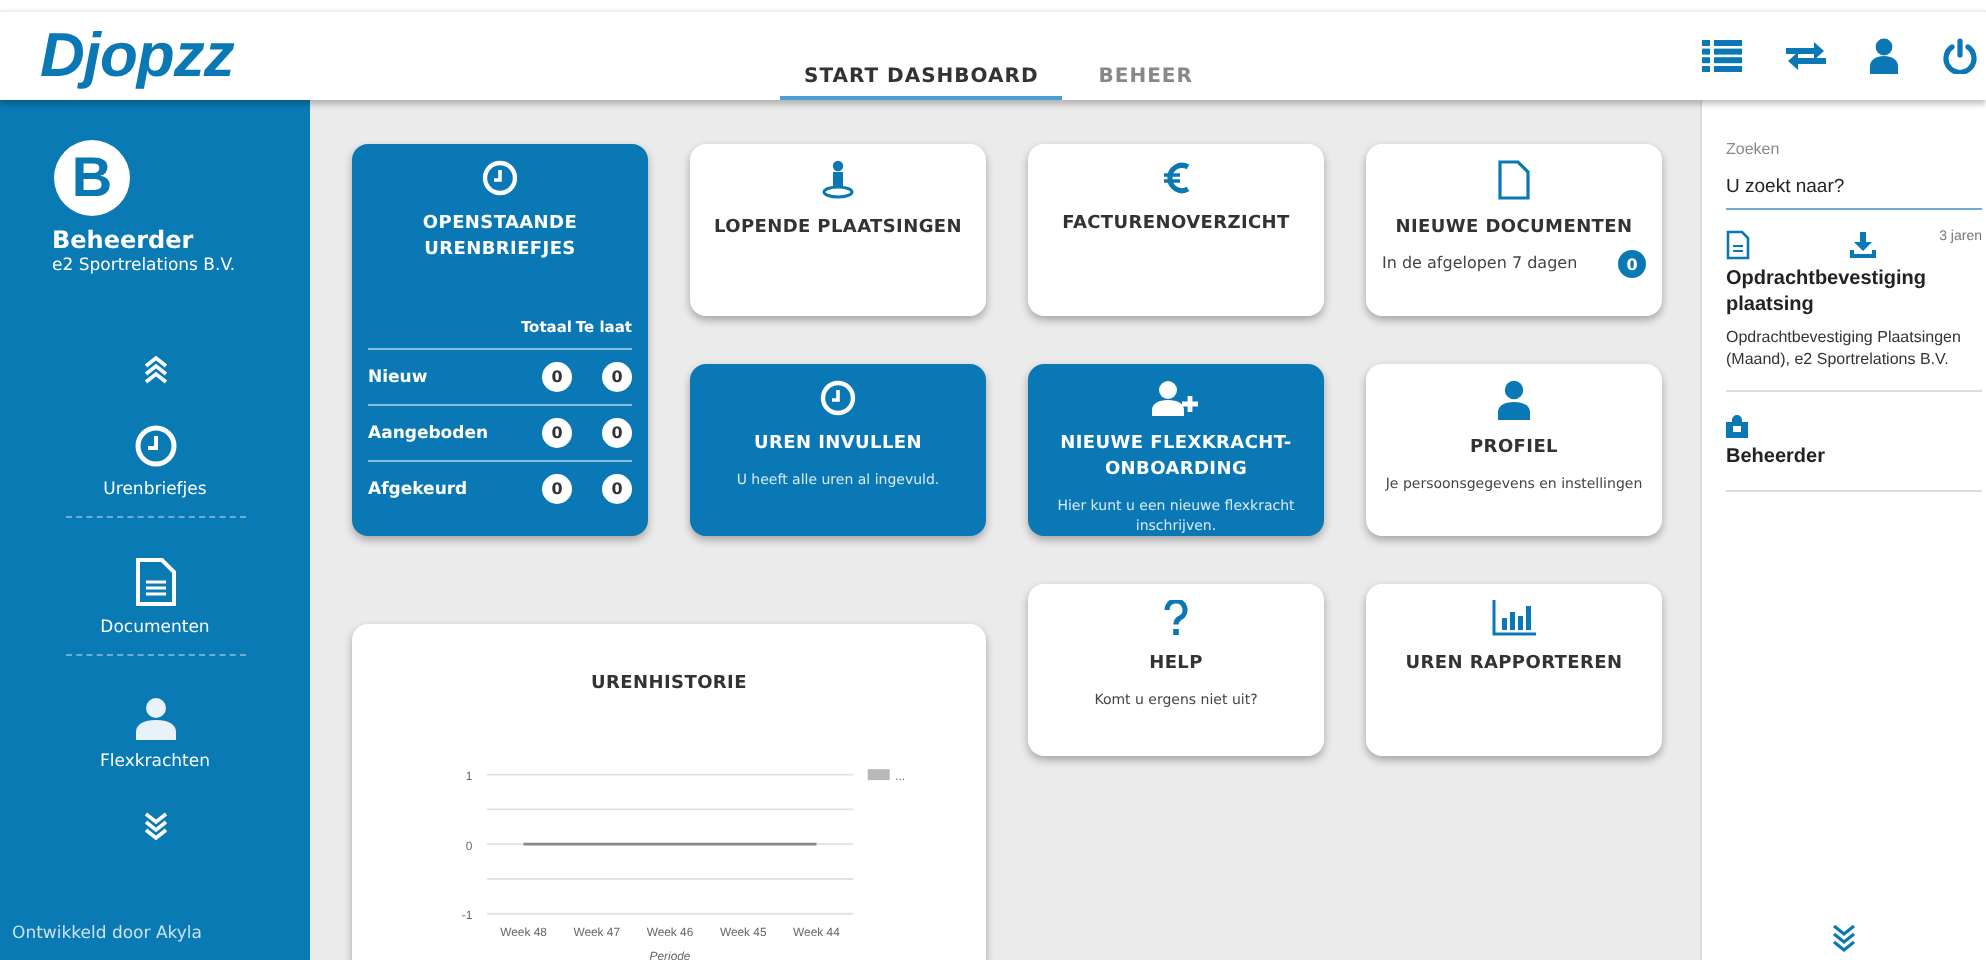  What do you see at coordinates (838, 180) in the screenshot?
I see `person-pin-icon` at bounding box center [838, 180].